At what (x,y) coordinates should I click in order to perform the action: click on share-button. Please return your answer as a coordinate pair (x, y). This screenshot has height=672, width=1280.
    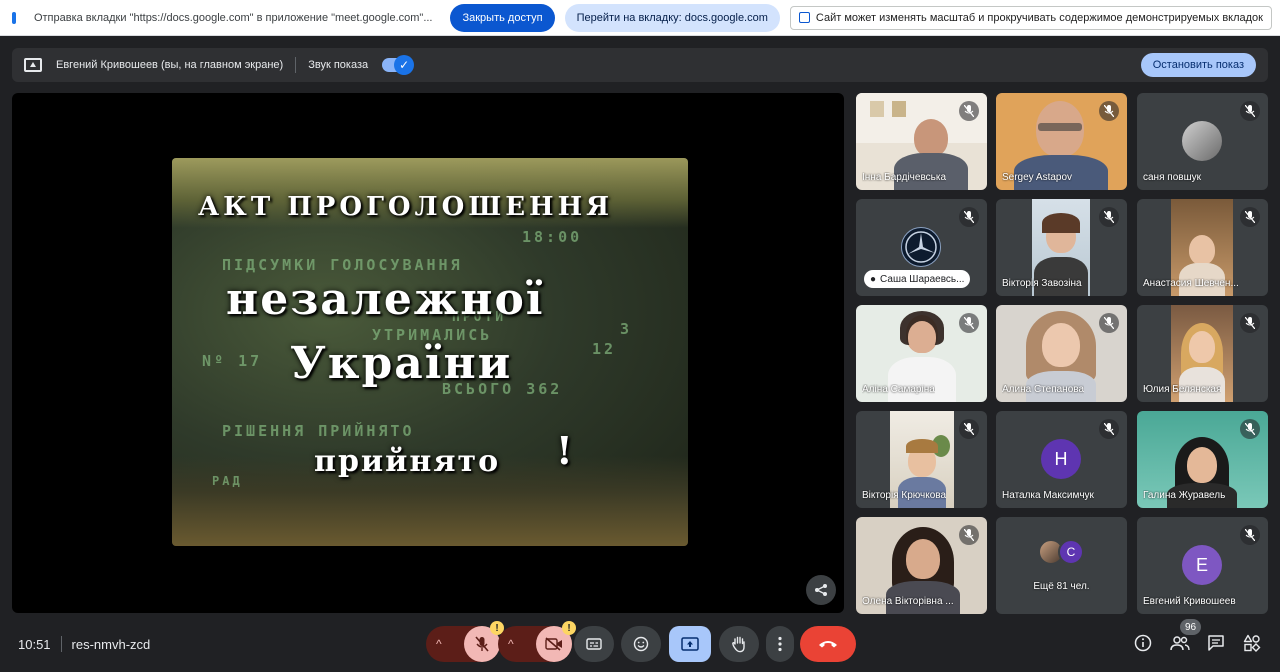
    Looking at the image, I should click on (821, 590).